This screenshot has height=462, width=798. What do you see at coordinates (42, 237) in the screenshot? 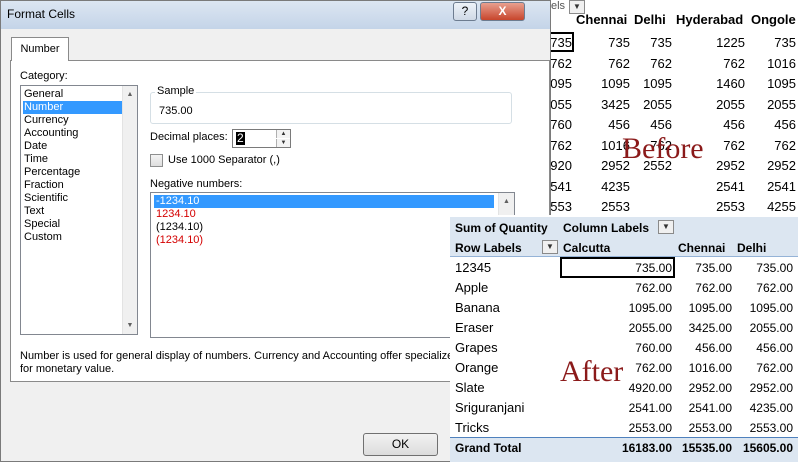
I see `category-item-custom: Custom` at bounding box center [42, 237].